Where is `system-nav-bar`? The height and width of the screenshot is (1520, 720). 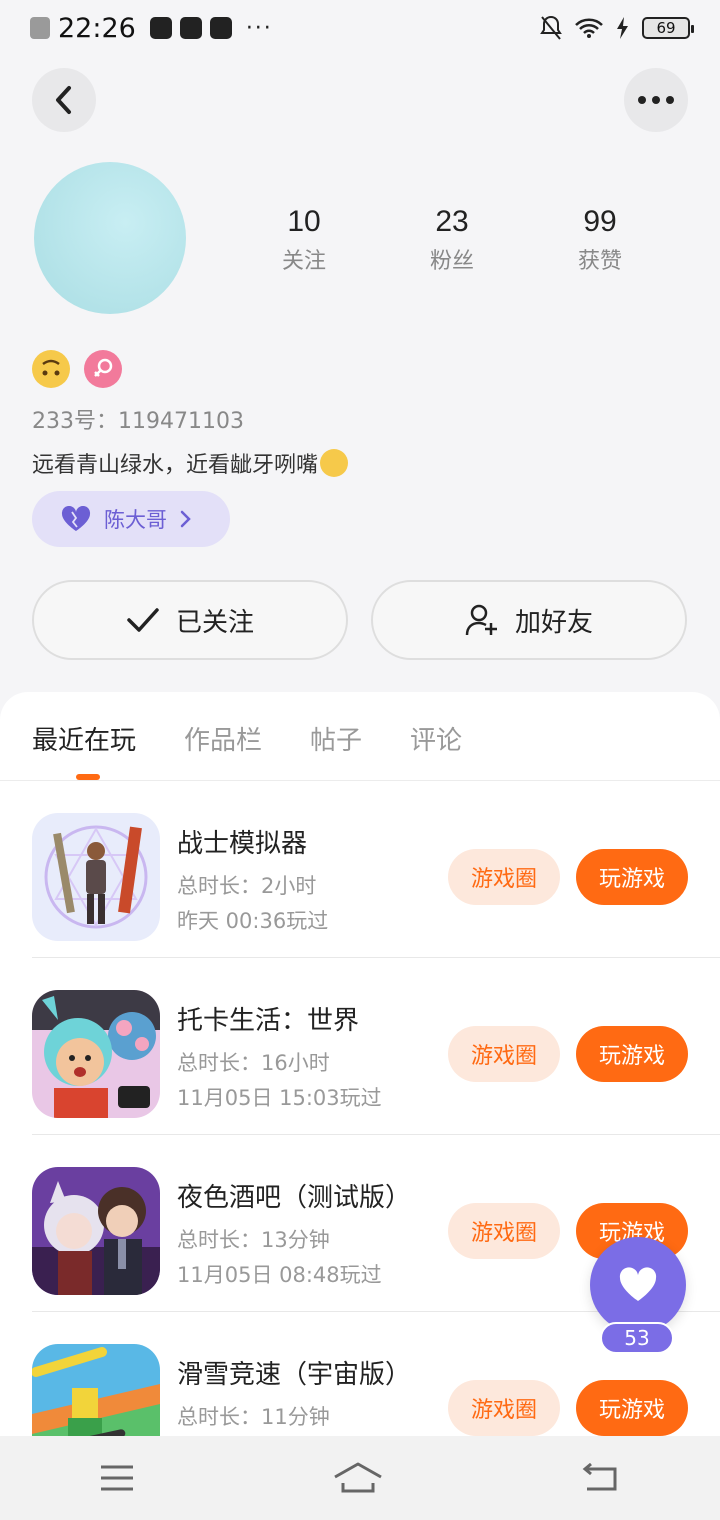 system-nav-bar is located at coordinates (360, 1478).